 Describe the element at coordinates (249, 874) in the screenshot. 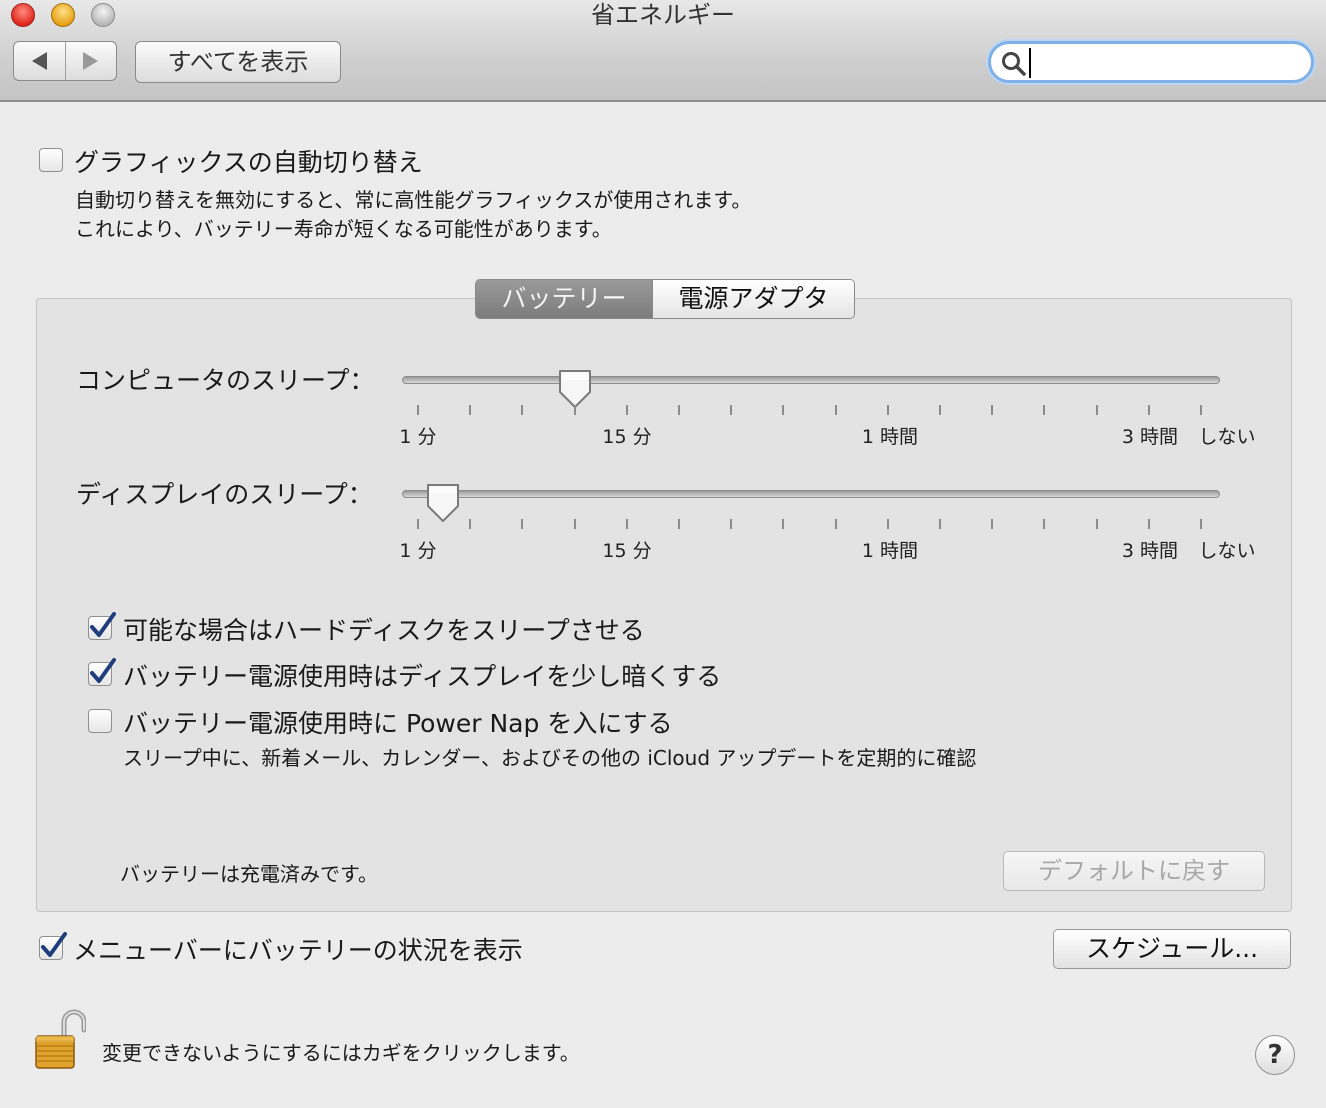

I see `battery-status-text: バッテリーは充電済みです。` at that location.